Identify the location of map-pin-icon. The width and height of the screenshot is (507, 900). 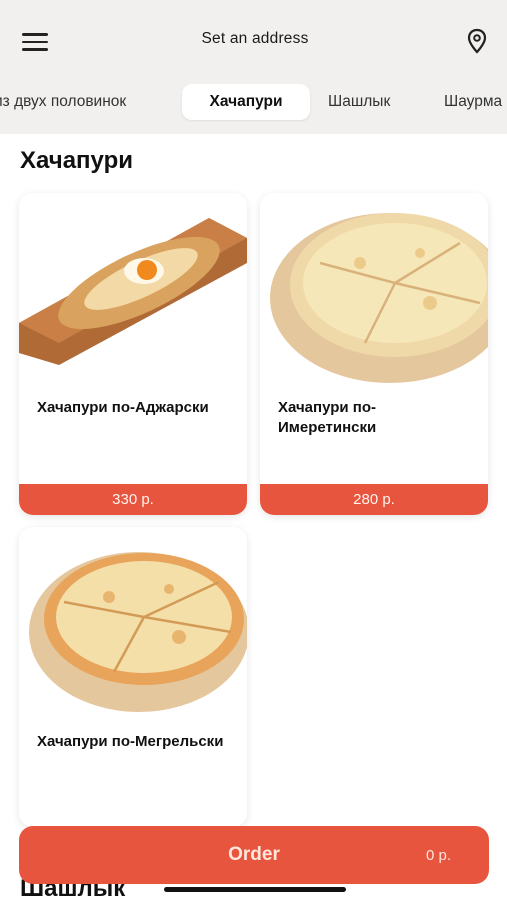
(477, 41).